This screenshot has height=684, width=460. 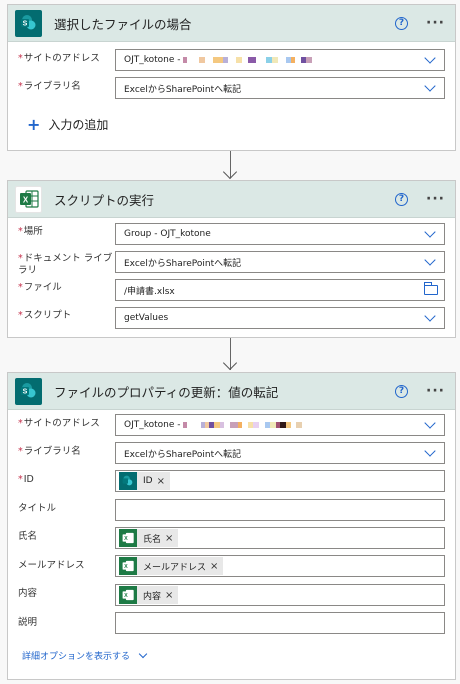 I want to click on card-title: スクリプトの実行, so click(x=104, y=200).